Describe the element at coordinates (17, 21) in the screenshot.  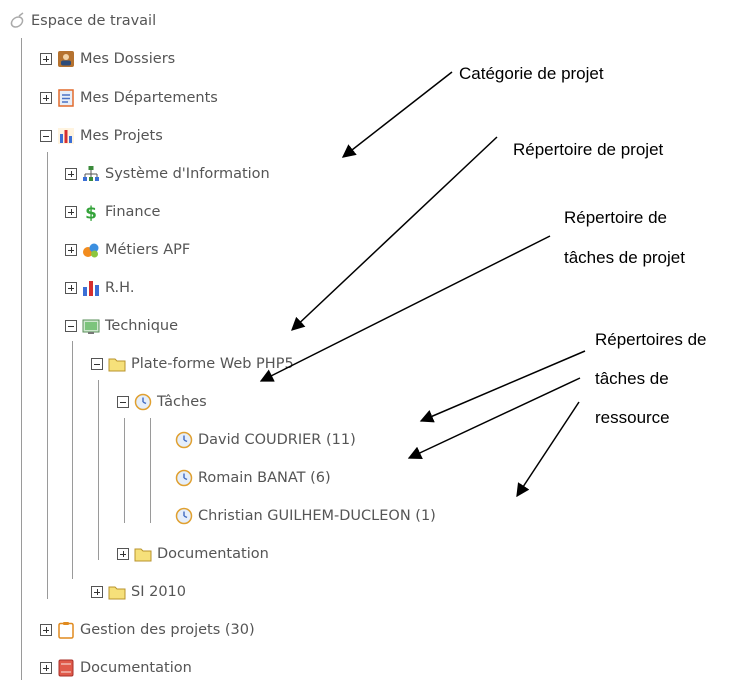
I see `ring-icon` at that location.